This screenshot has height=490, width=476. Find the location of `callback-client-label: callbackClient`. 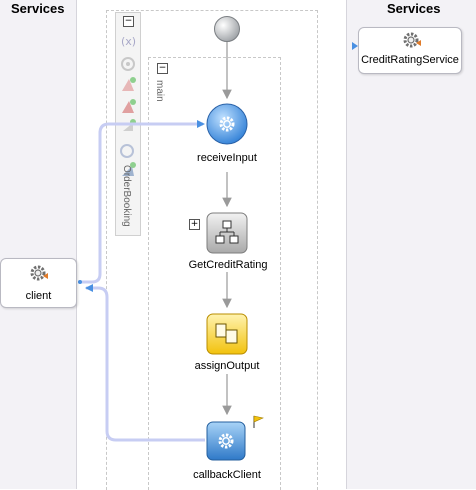

callback-client-label: callbackClient is located at coordinates (227, 475).